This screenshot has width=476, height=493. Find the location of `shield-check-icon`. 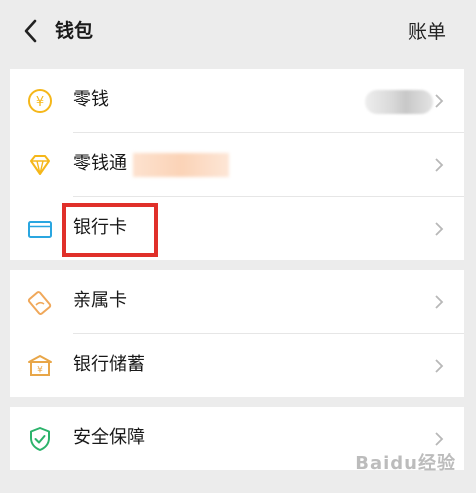

shield-check-icon is located at coordinates (40, 439).